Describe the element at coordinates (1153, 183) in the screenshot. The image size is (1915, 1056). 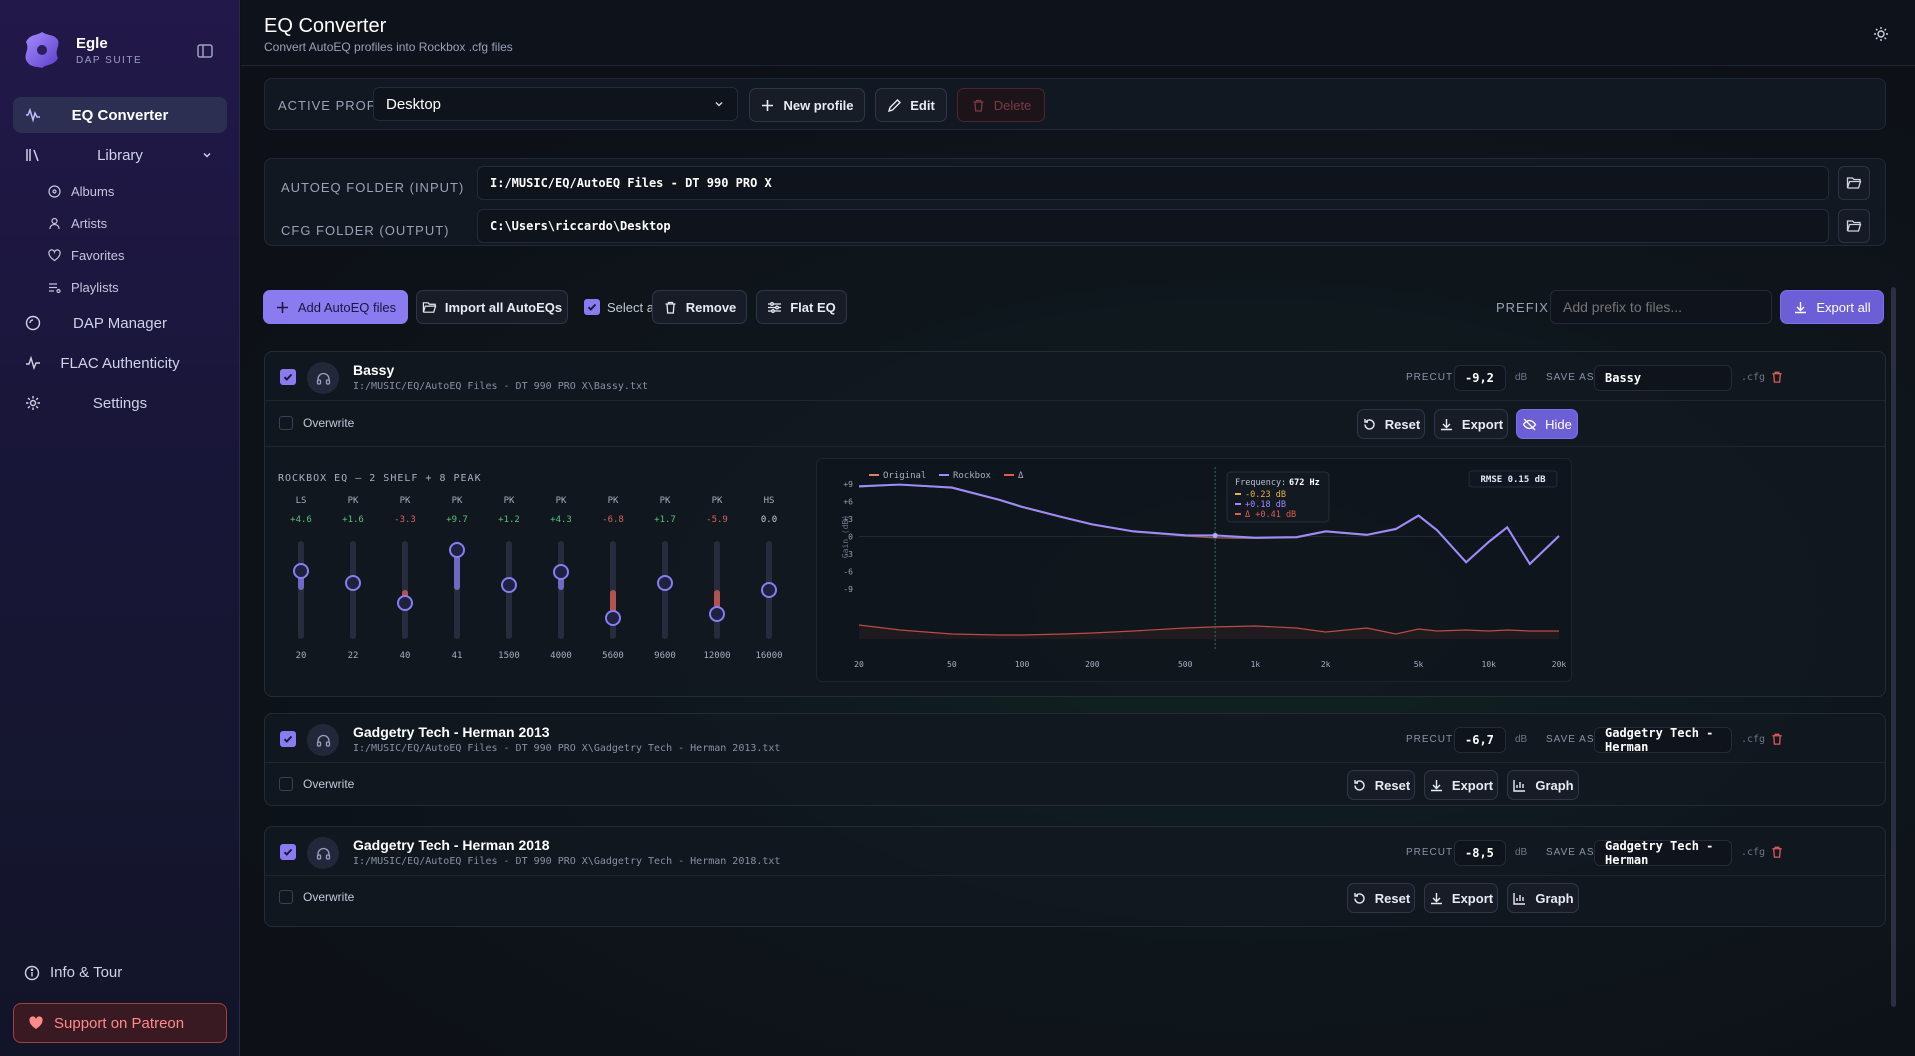
I see `input-folder-field: I:/MUSIC/EQ/AutoEQ Files - DT 990 PRO X` at that location.